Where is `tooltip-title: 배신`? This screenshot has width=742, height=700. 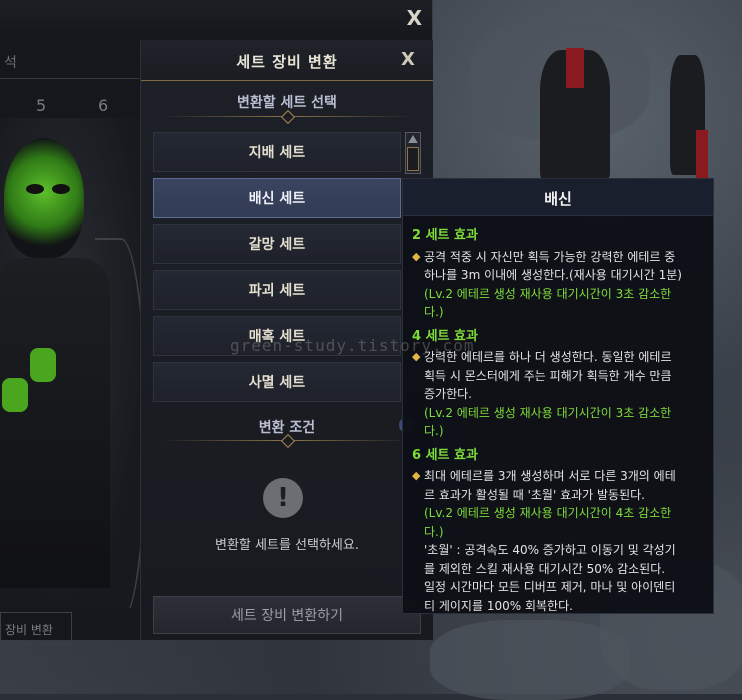 tooltip-title: 배신 is located at coordinates (558, 199).